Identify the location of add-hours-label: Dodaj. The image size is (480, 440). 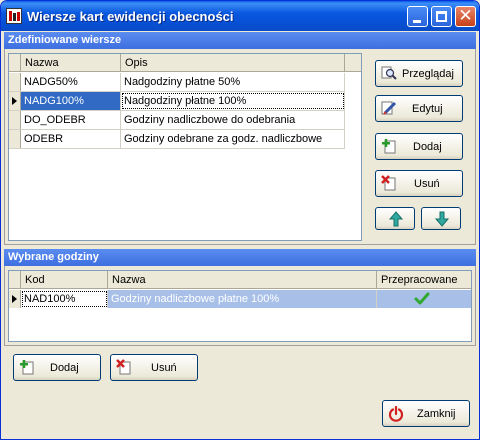
(64, 368).